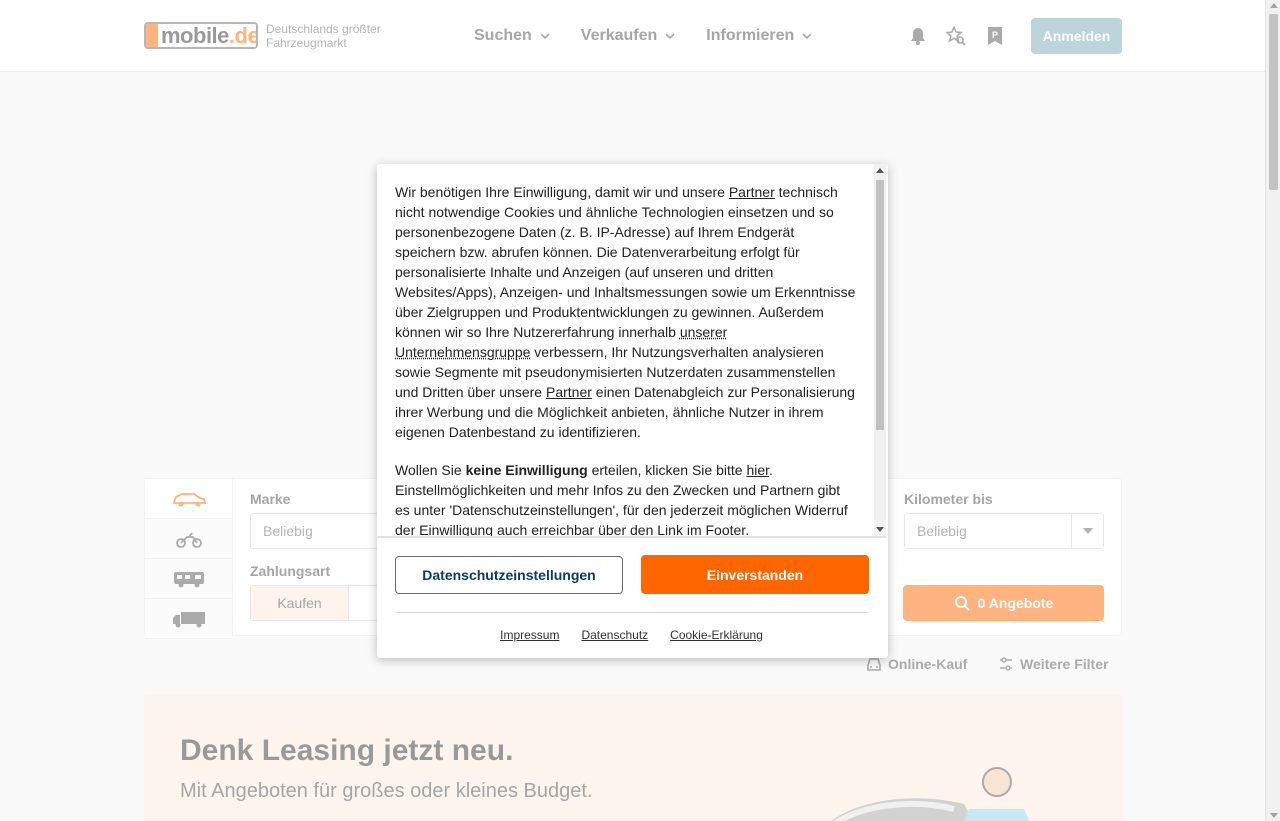 Image resolution: width=1280 pixels, height=821 pixels. What do you see at coordinates (716, 635) in the screenshot?
I see `cookie-statement-link: Cookie-Erklärung` at bounding box center [716, 635].